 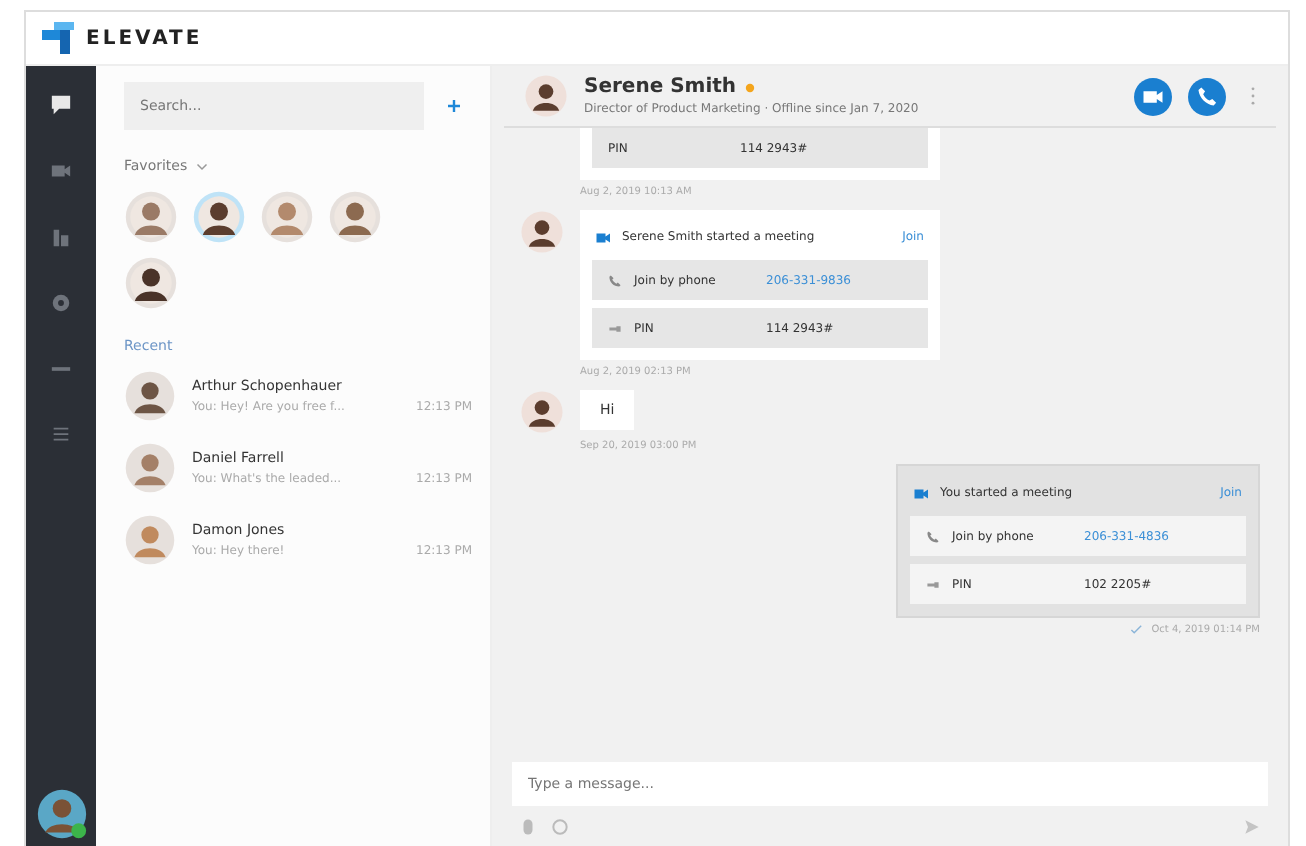 I want to click on list-icon, so click(x=61, y=435).